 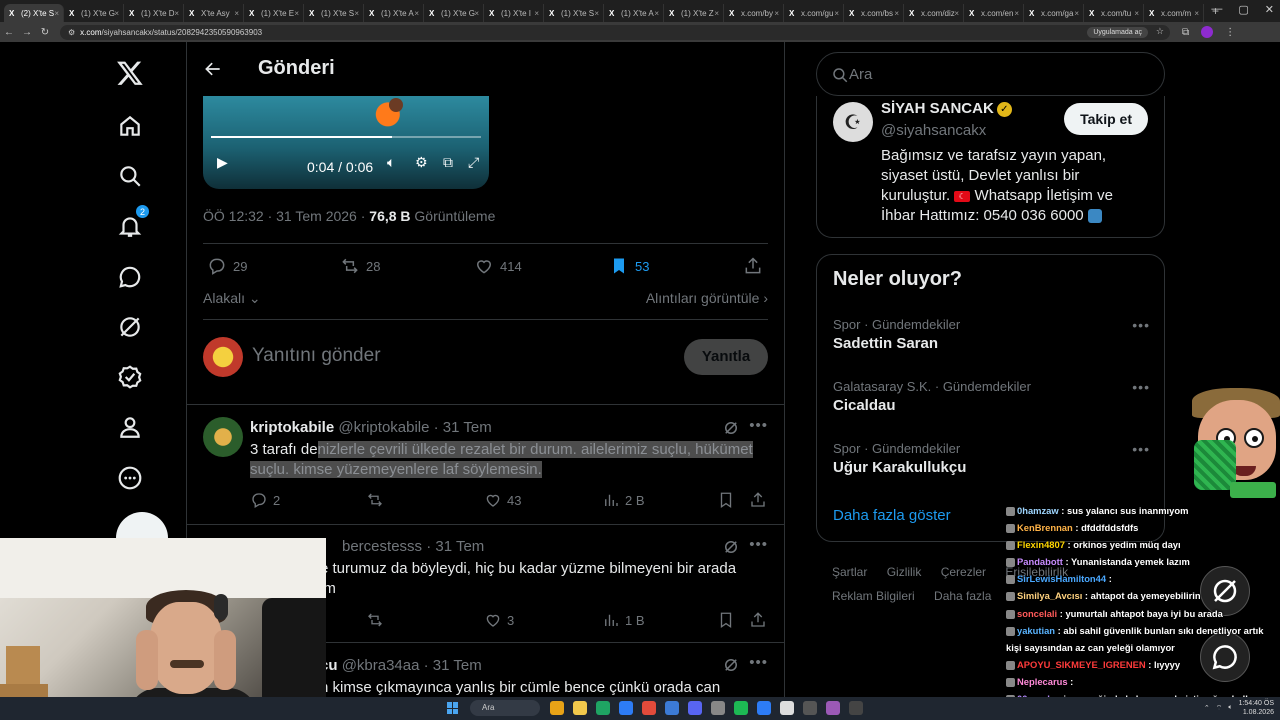 I want to click on reply-button: 29, so click(x=227, y=266).